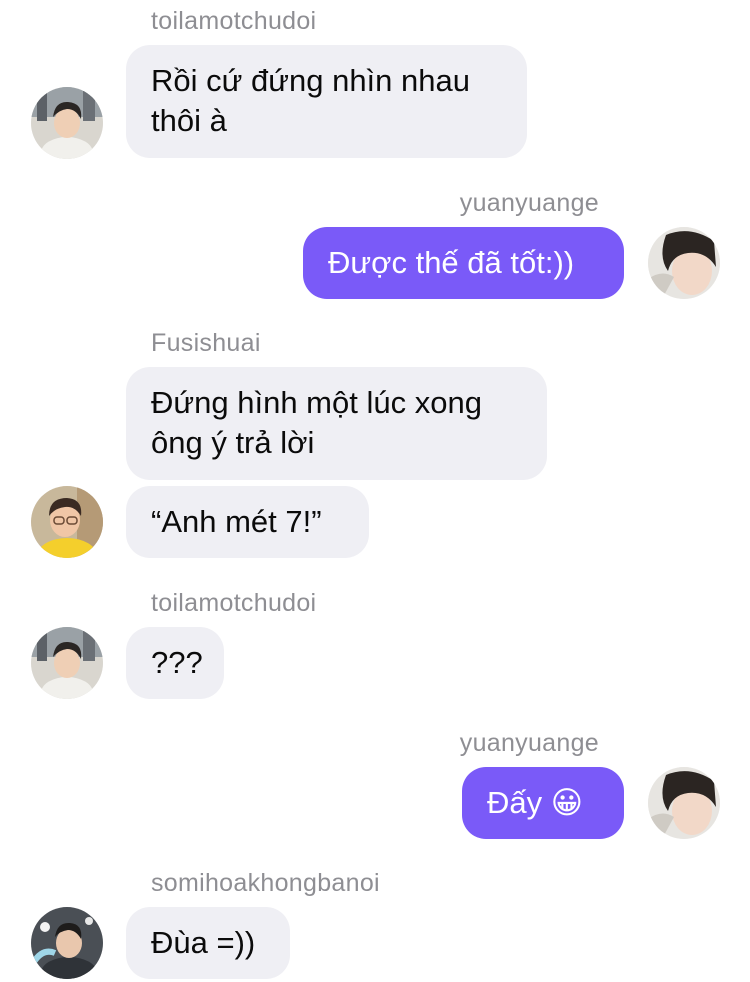  What do you see at coordinates (451, 262) in the screenshot?
I see `message-line: Được thế đã tốt:))` at bounding box center [451, 262].